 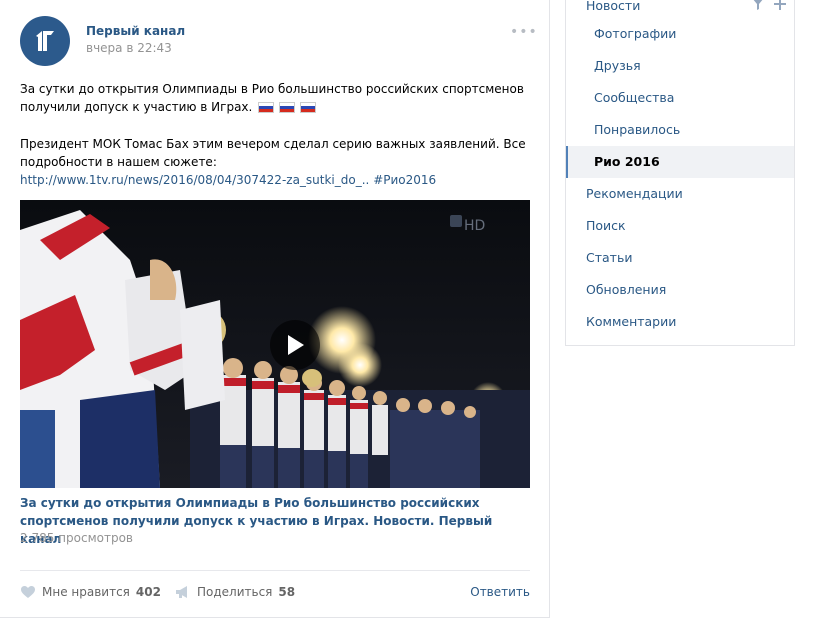 I want to click on hd-watermark: HD, so click(x=474, y=226).